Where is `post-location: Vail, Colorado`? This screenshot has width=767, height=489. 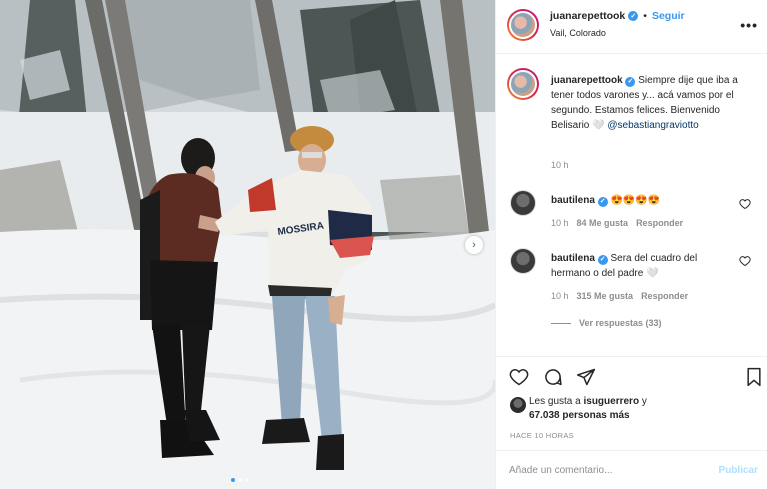 post-location: Vail, Colorado is located at coordinates (578, 33).